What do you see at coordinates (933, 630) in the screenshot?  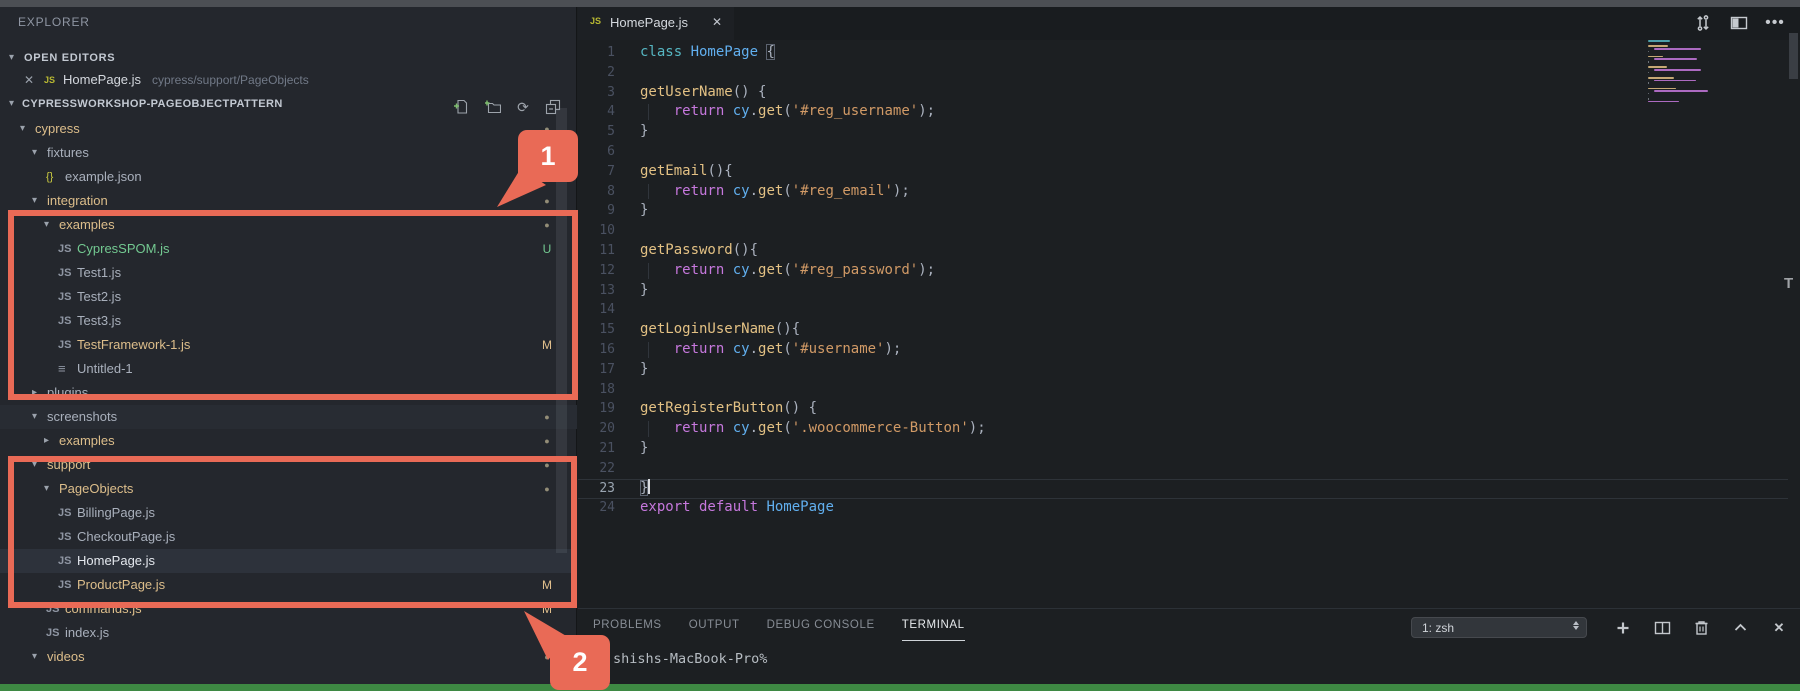 I see `panel-tab-terminal: TERMINAL` at bounding box center [933, 630].